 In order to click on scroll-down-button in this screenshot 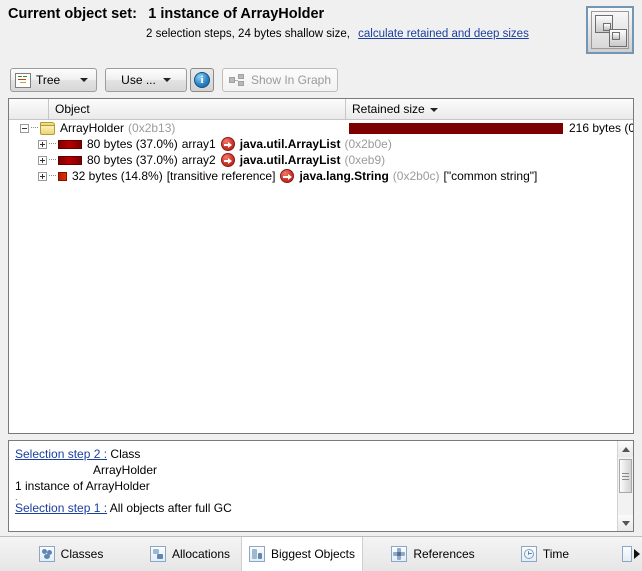, I will do `click(625, 523)`.